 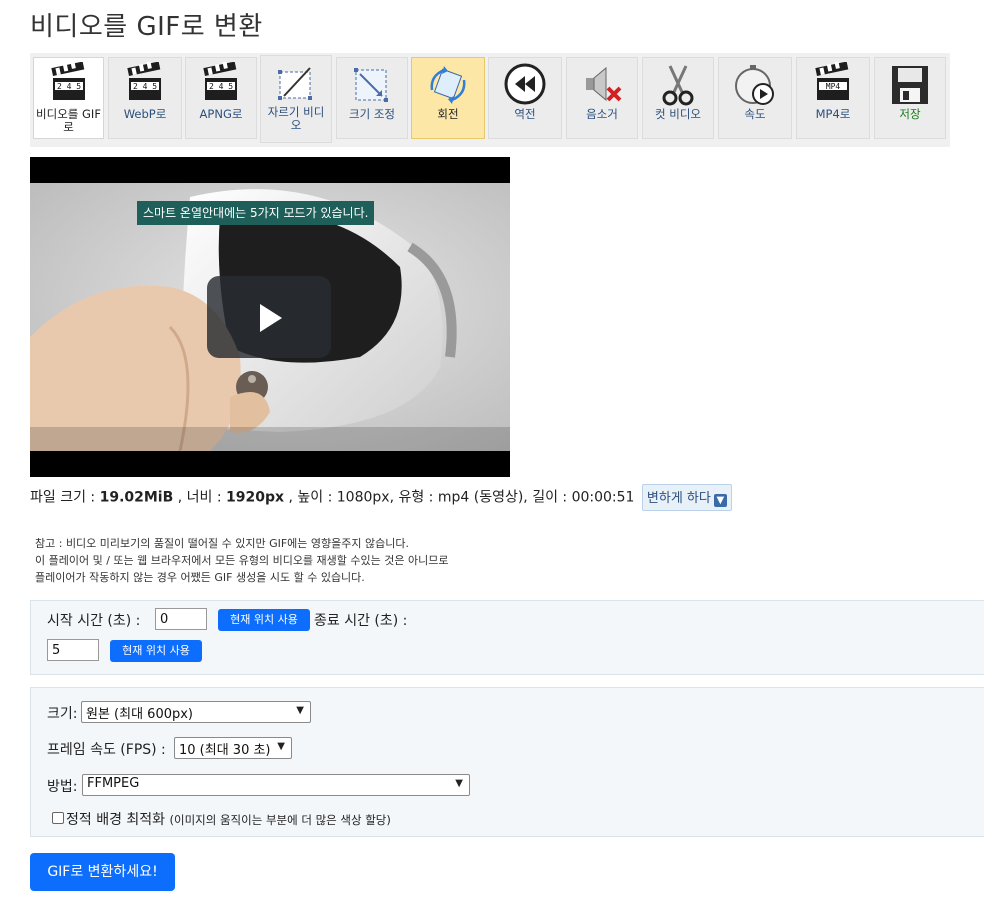 What do you see at coordinates (754, 85) in the screenshot?
I see `stopwatch-icon` at bounding box center [754, 85].